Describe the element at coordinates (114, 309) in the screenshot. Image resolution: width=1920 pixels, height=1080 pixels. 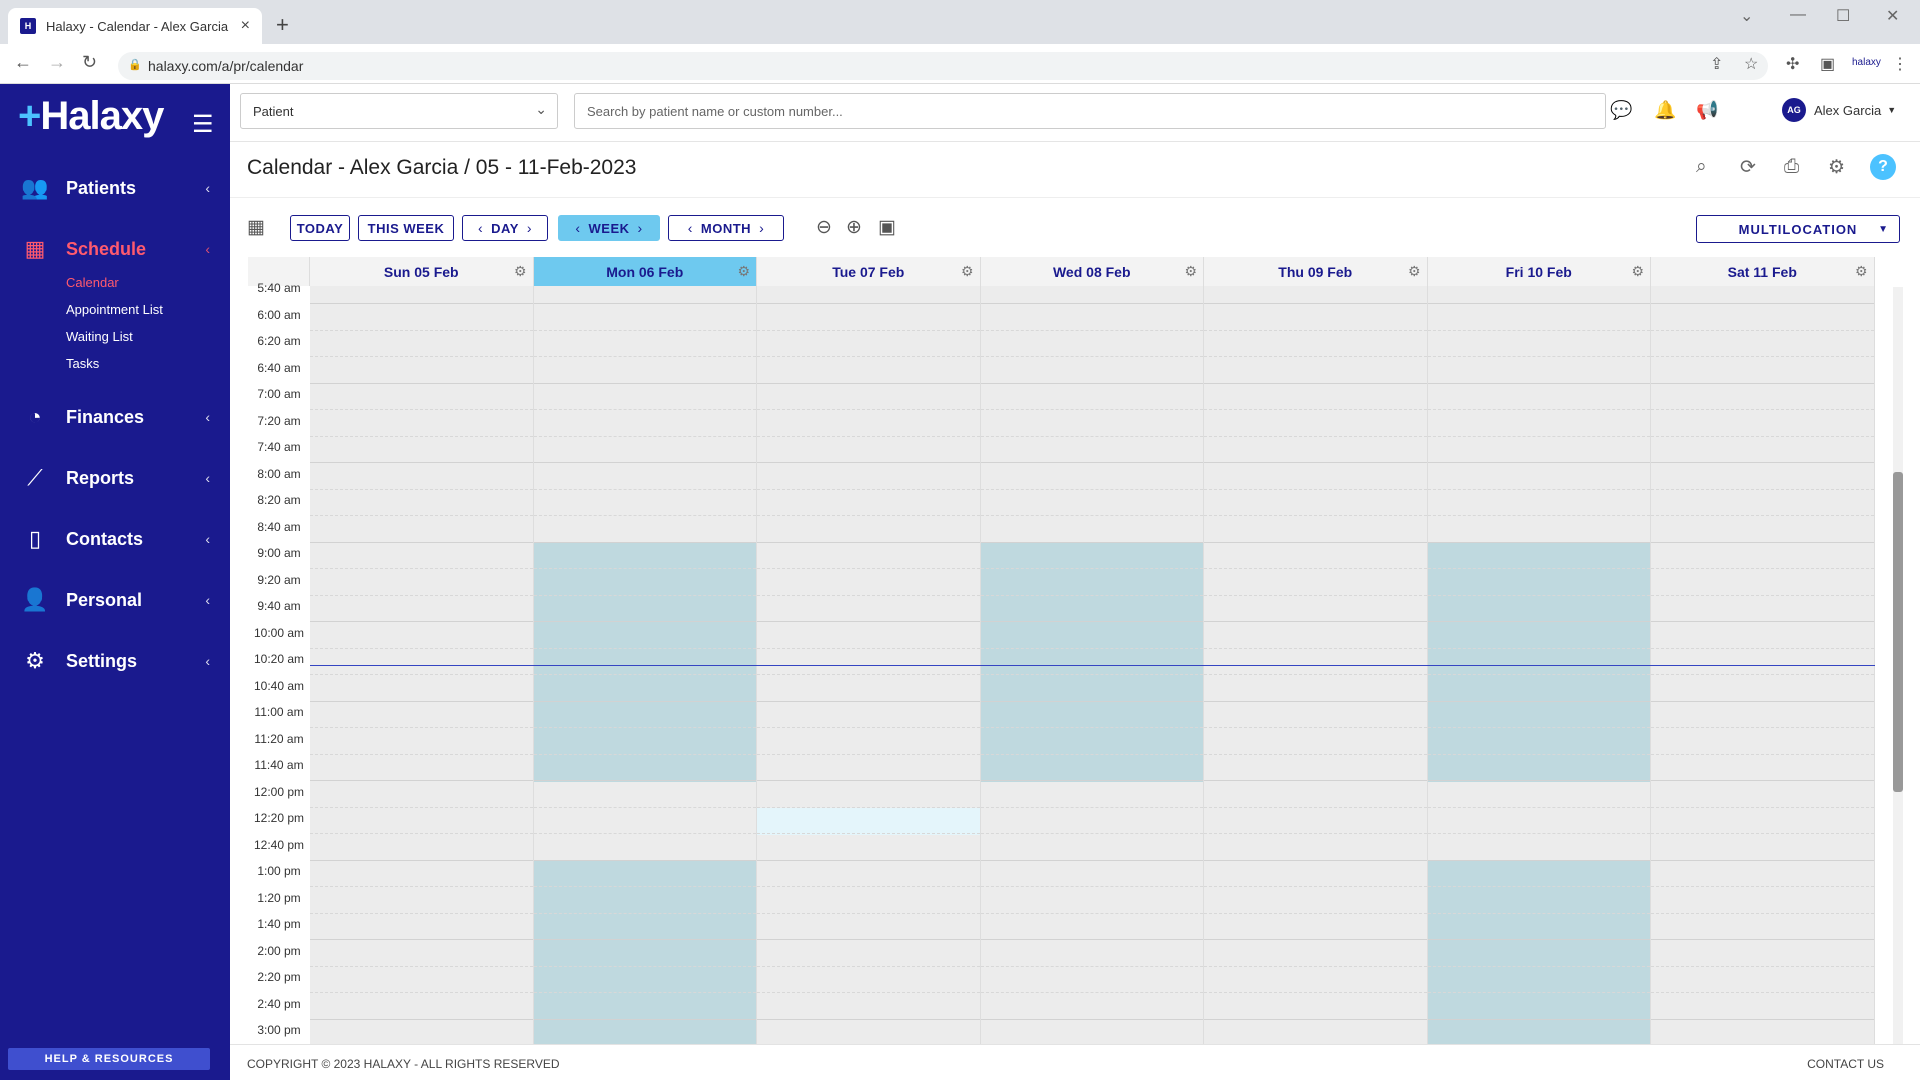
I see `sidebar-sub-appointment-list: Appointment List` at that location.